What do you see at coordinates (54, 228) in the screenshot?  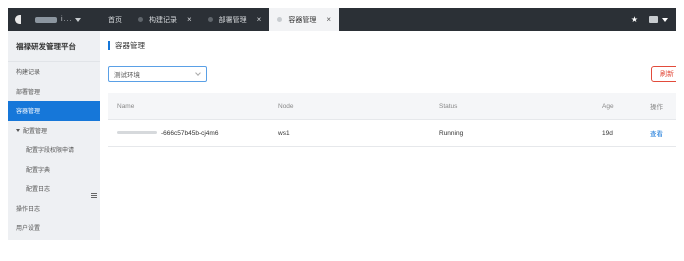 I see `sidebar-item-user-settings: 用户设置` at bounding box center [54, 228].